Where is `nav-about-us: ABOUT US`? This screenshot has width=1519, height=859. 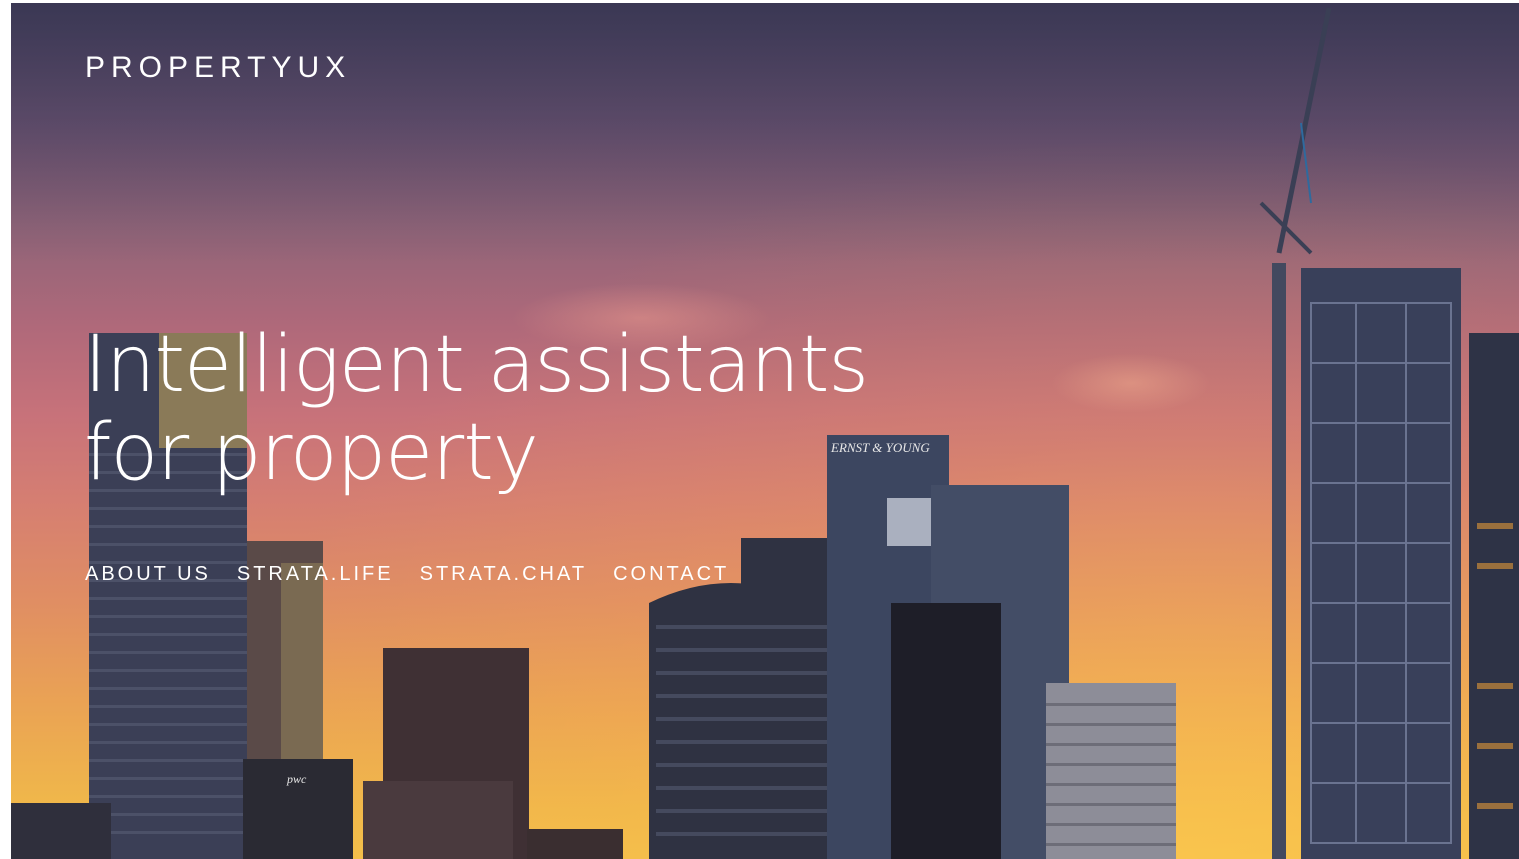 nav-about-us: ABOUT US is located at coordinates (148, 574).